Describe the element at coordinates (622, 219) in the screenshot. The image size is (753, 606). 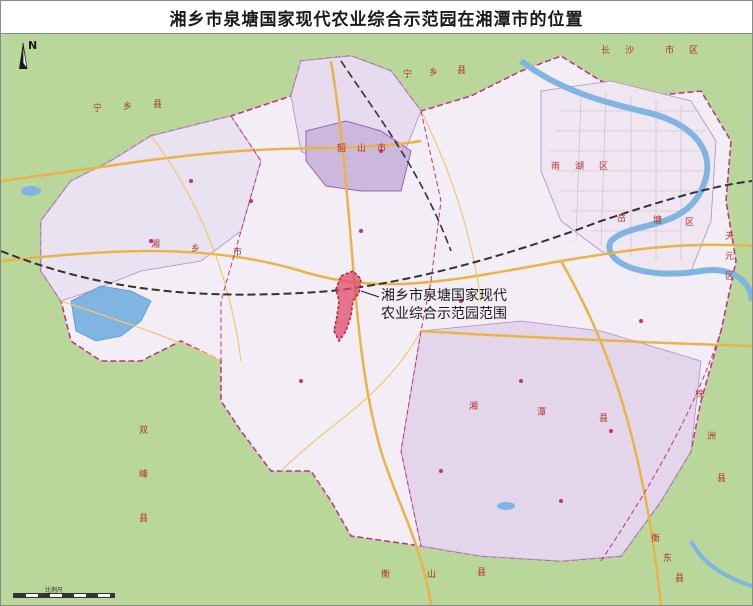
I see `label-yuetang-1: 岳` at that location.